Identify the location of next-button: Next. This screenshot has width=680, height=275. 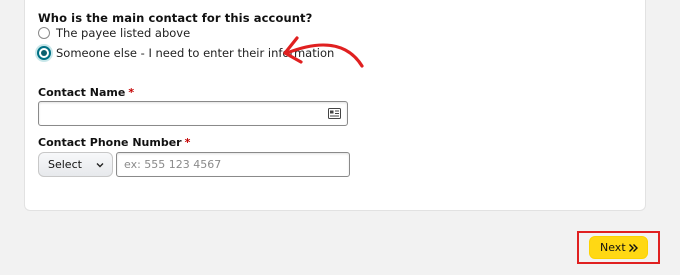
(618, 247).